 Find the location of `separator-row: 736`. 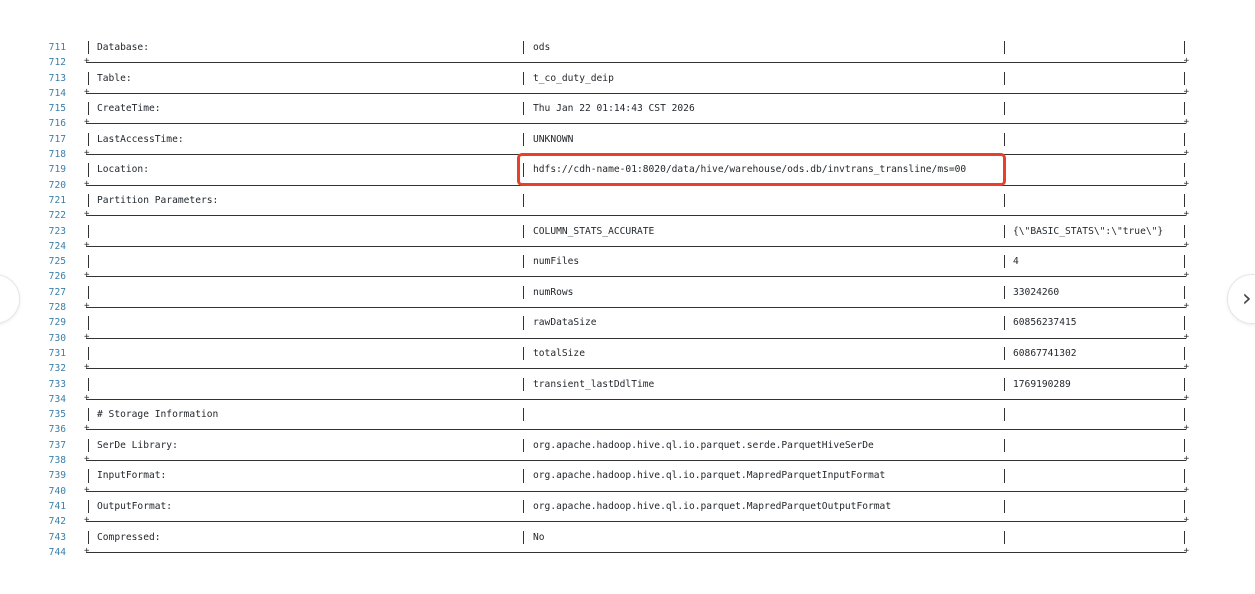

separator-row: 736 is located at coordinates (627, 429).